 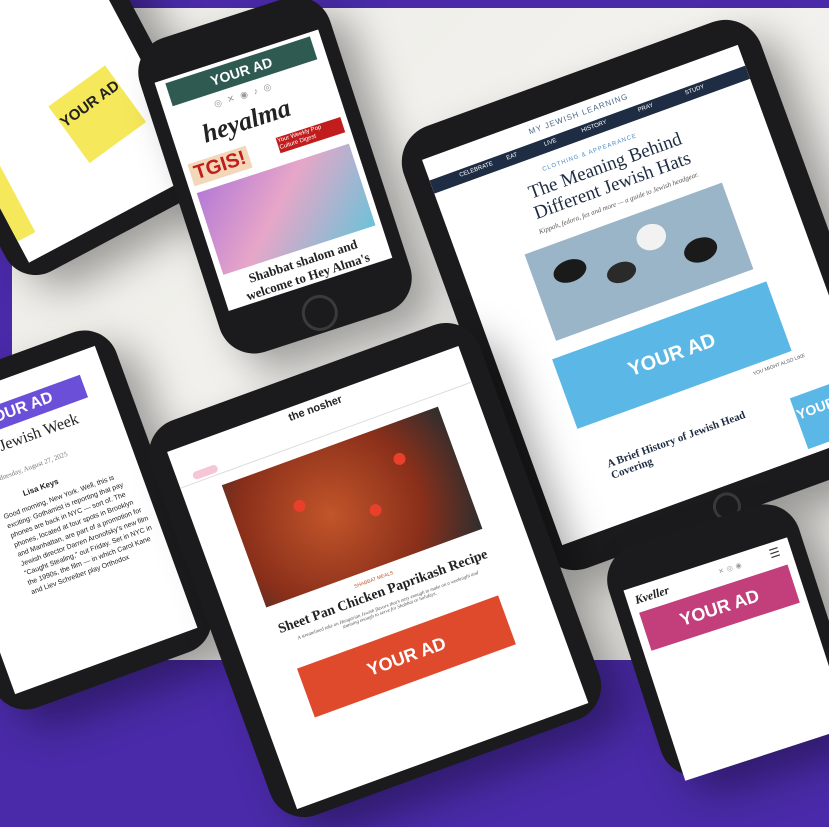 I want to click on ad-pink: YOUR AD, so click(x=719, y=607).